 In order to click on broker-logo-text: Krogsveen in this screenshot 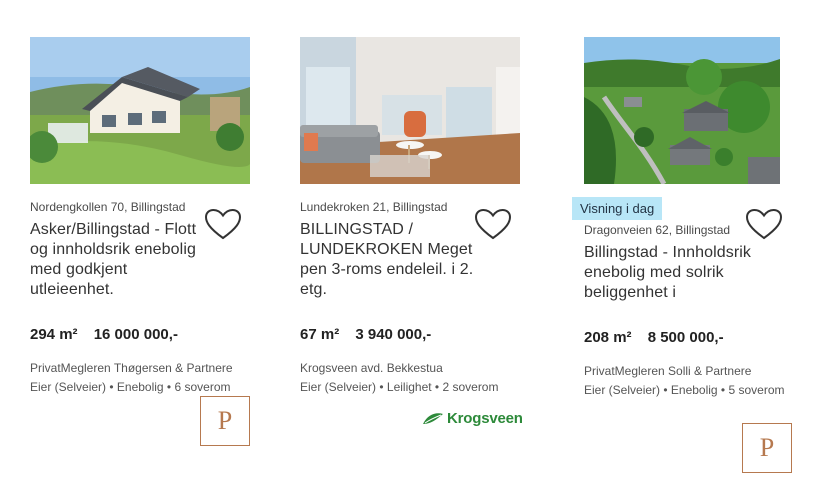, I will do `click(485, 418)`.